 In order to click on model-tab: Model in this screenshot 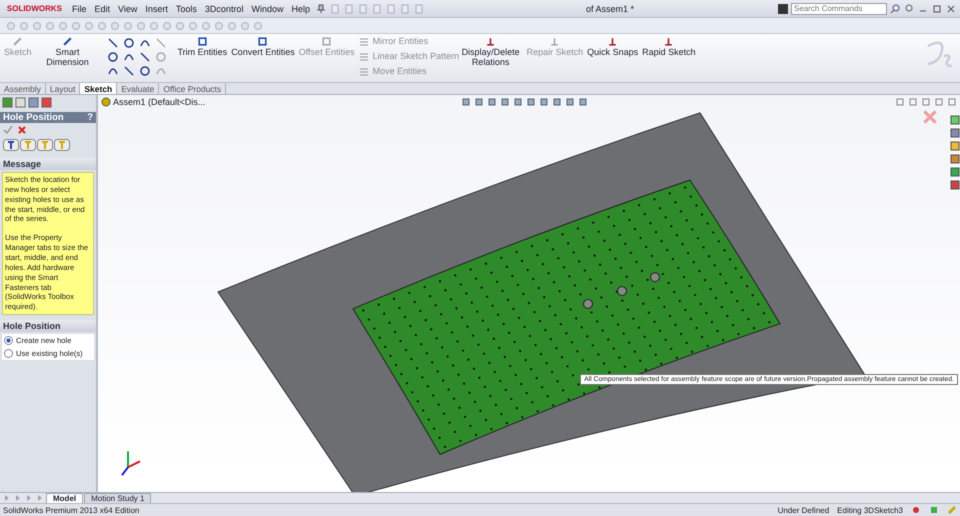, I will do `click(65, 498)`.